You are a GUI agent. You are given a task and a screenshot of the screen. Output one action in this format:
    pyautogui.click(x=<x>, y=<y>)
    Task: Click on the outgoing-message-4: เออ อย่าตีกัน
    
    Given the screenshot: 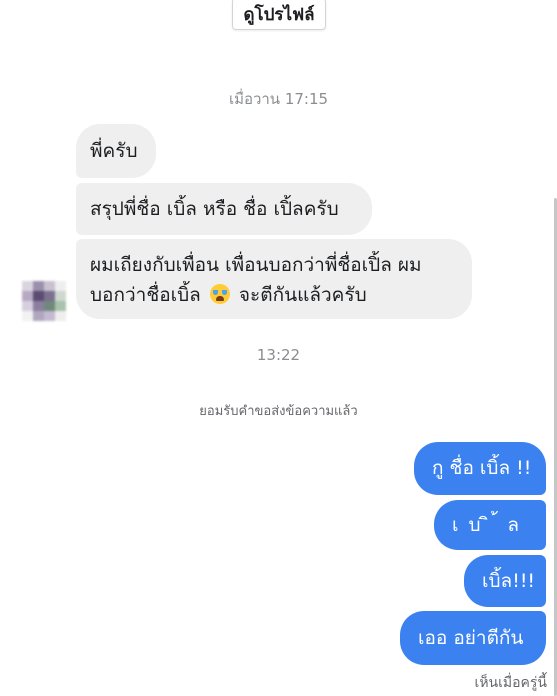 What is the action you would take?
    pyautogui.click(x=473, y=638)
    